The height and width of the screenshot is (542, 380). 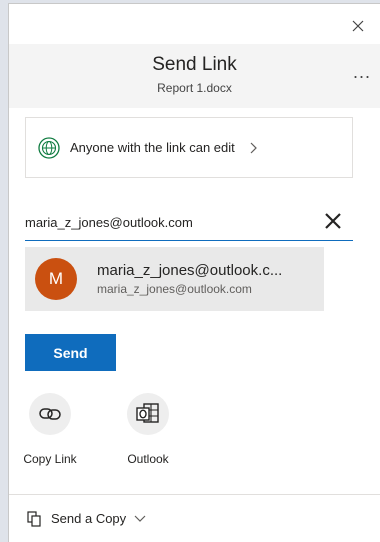 What do you see at coordinates (50, 429) in the screenshot?
I see `copy-link-button: Copy Link` at bounding box center [50, 429].